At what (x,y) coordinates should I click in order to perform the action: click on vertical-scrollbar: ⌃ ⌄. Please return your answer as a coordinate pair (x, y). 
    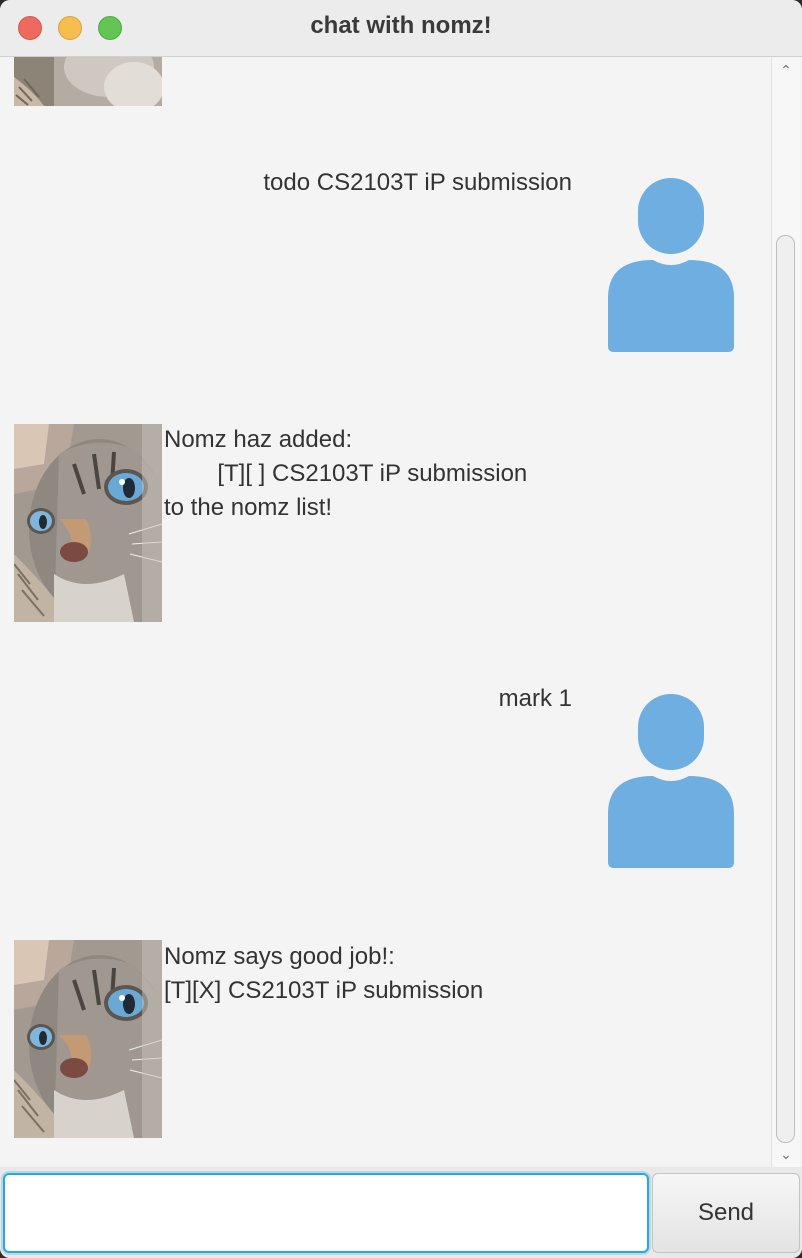
    Looking at the image, I should click on (785, 612).